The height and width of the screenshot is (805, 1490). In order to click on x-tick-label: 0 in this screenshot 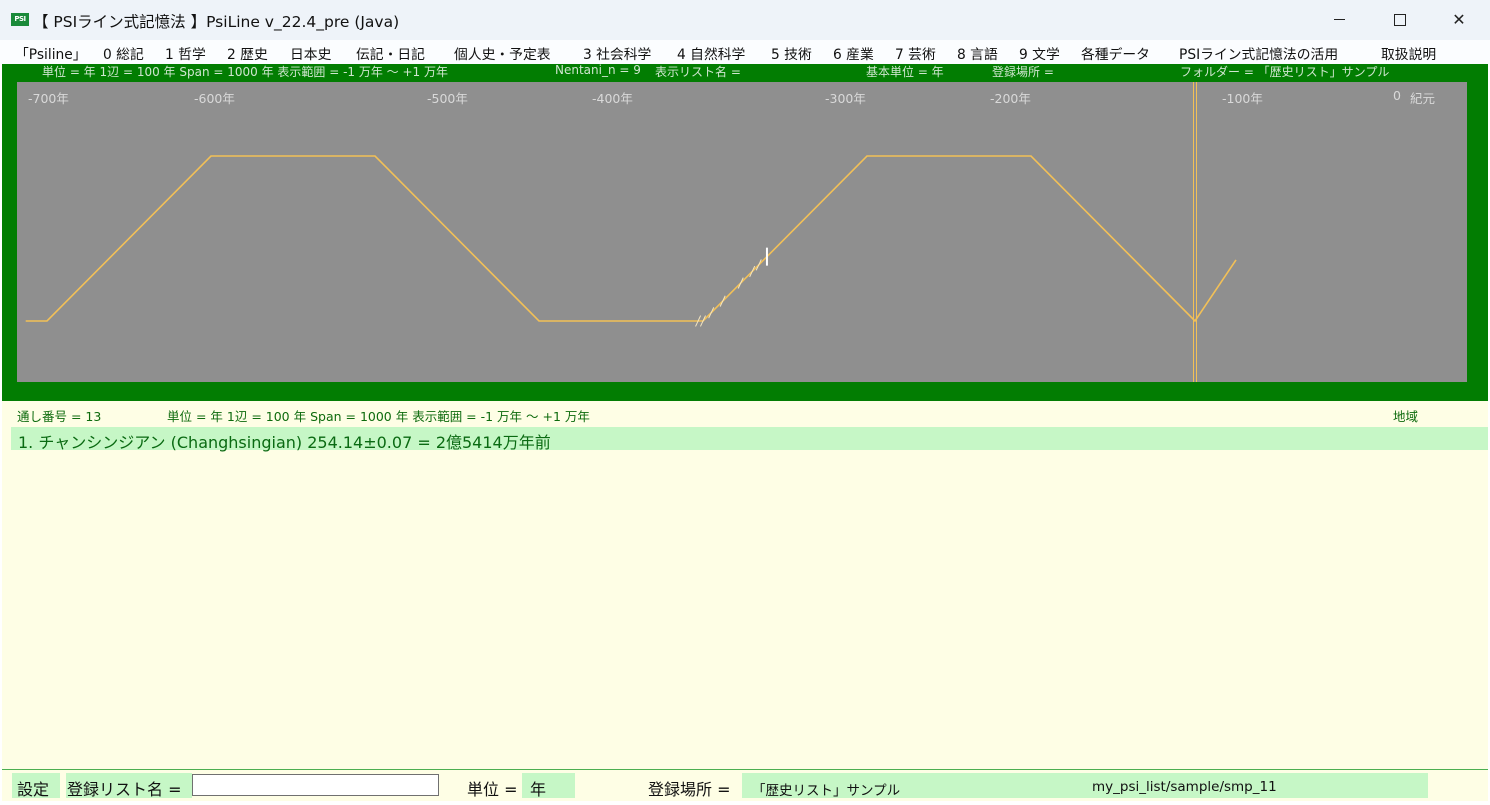, I will do `click(1397, 95)`.